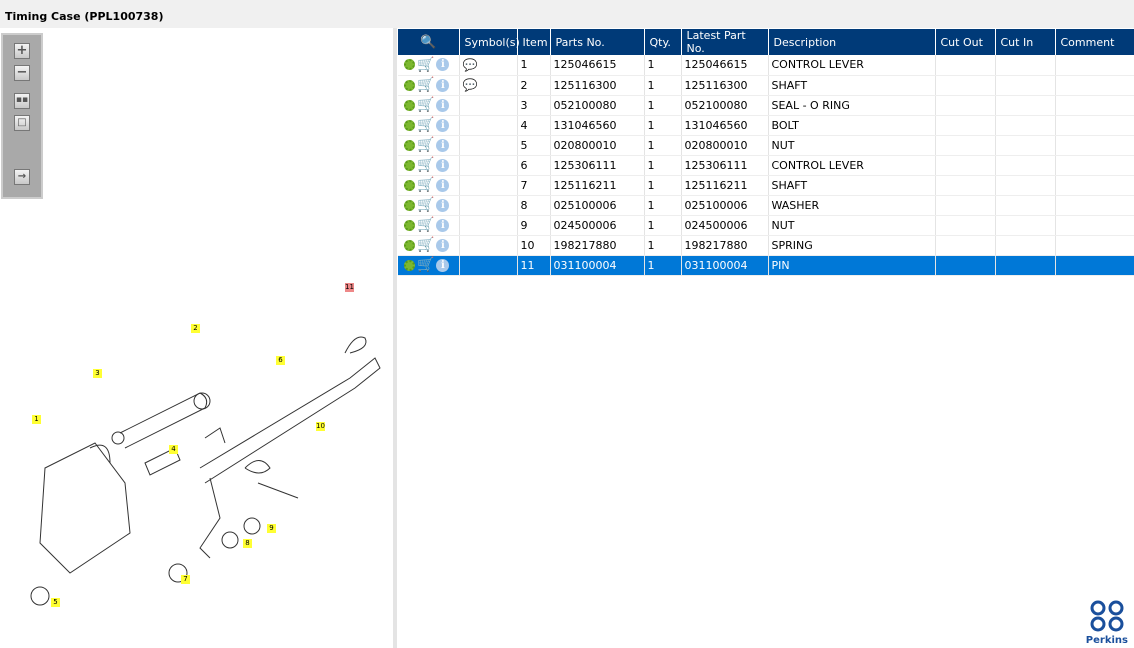 This screenshot has height=648, width=1134. Describe the element at coordinates (766, 165) in the screenshot. I see `table-row: 🛒 i 6 125306111 1 125306111 CONTROL LEVER` at that location.